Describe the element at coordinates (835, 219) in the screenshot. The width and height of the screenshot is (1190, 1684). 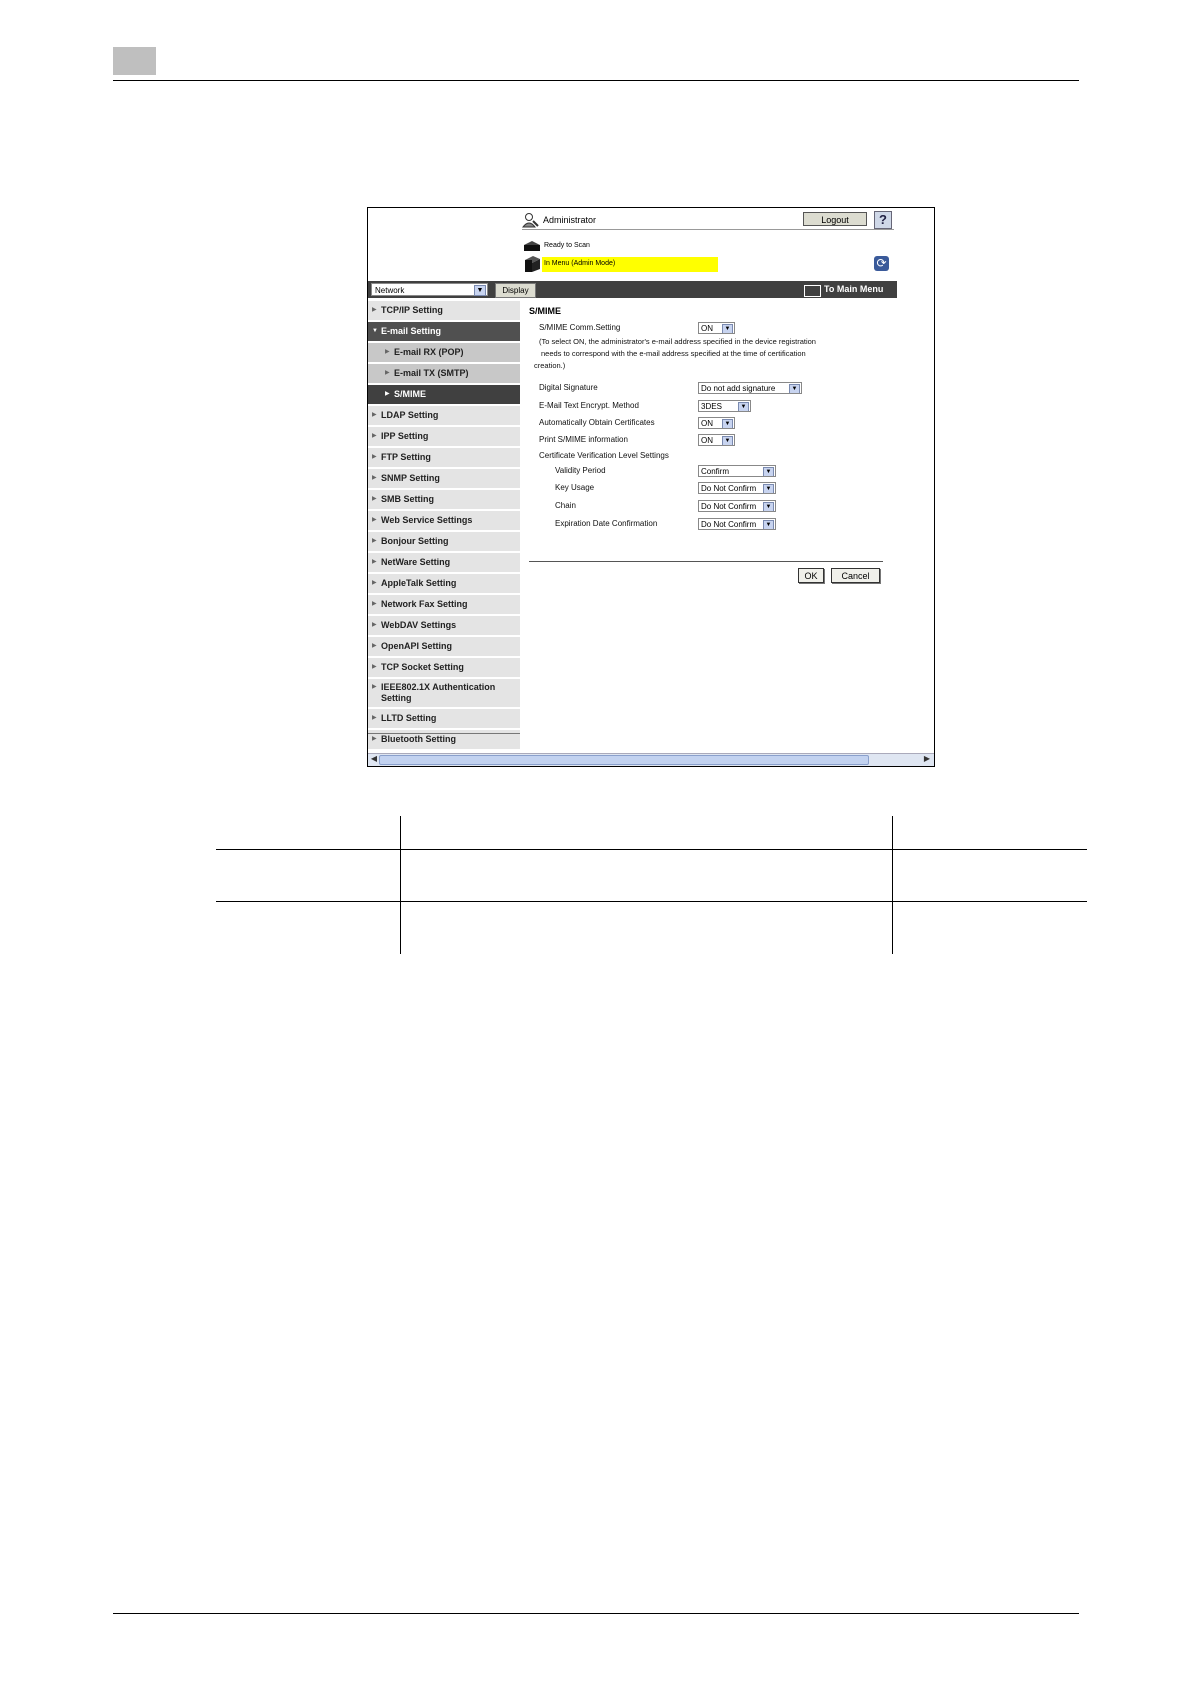
I see `logout-button: Logout` at that location.